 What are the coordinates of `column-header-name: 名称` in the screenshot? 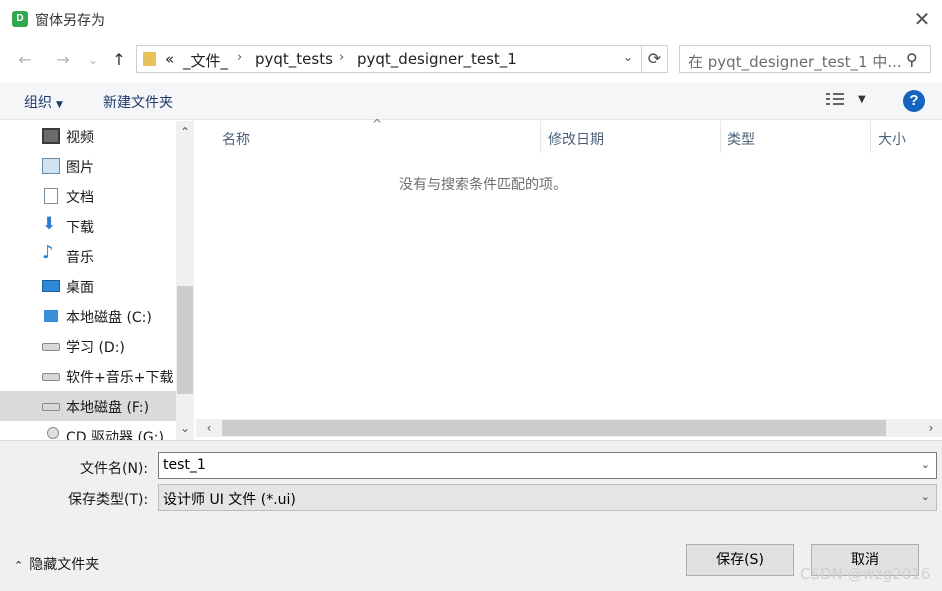 It's located at (236, 139).